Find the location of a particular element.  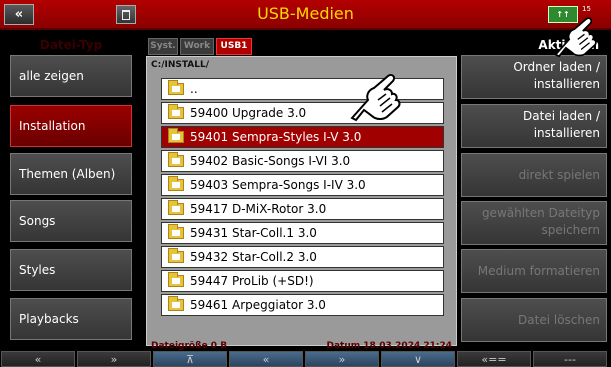

file-name: 59417 D-MiX-Rotor 3.0 is located at coordinates (258, 209).